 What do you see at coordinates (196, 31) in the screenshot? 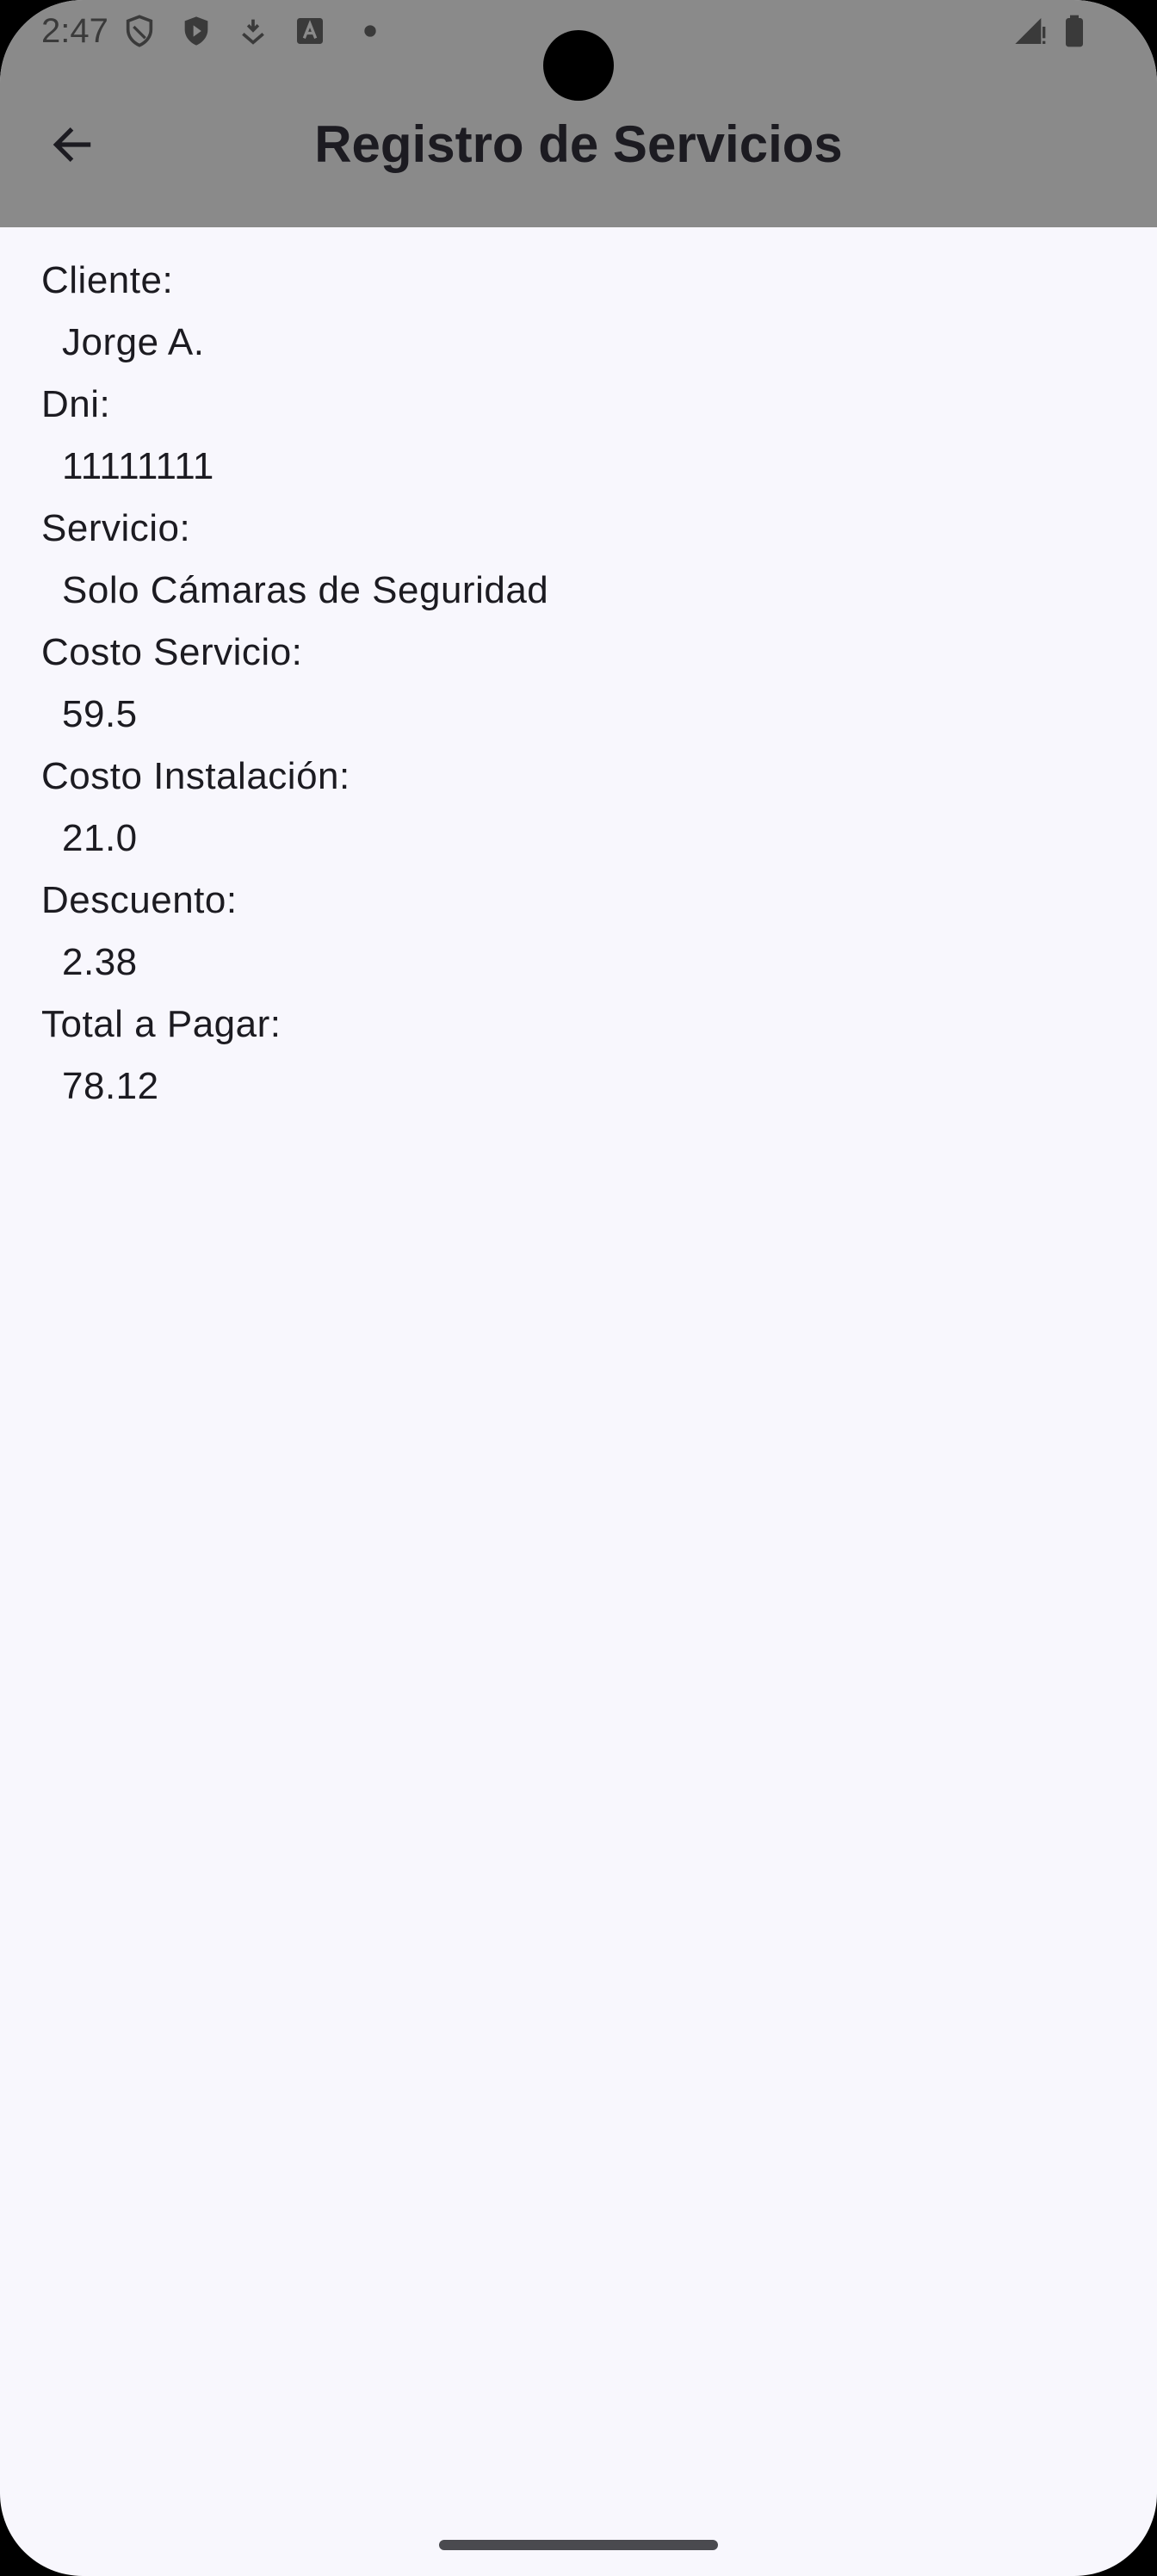
I see `shield-play-icon` at bounding box center [196, 31].